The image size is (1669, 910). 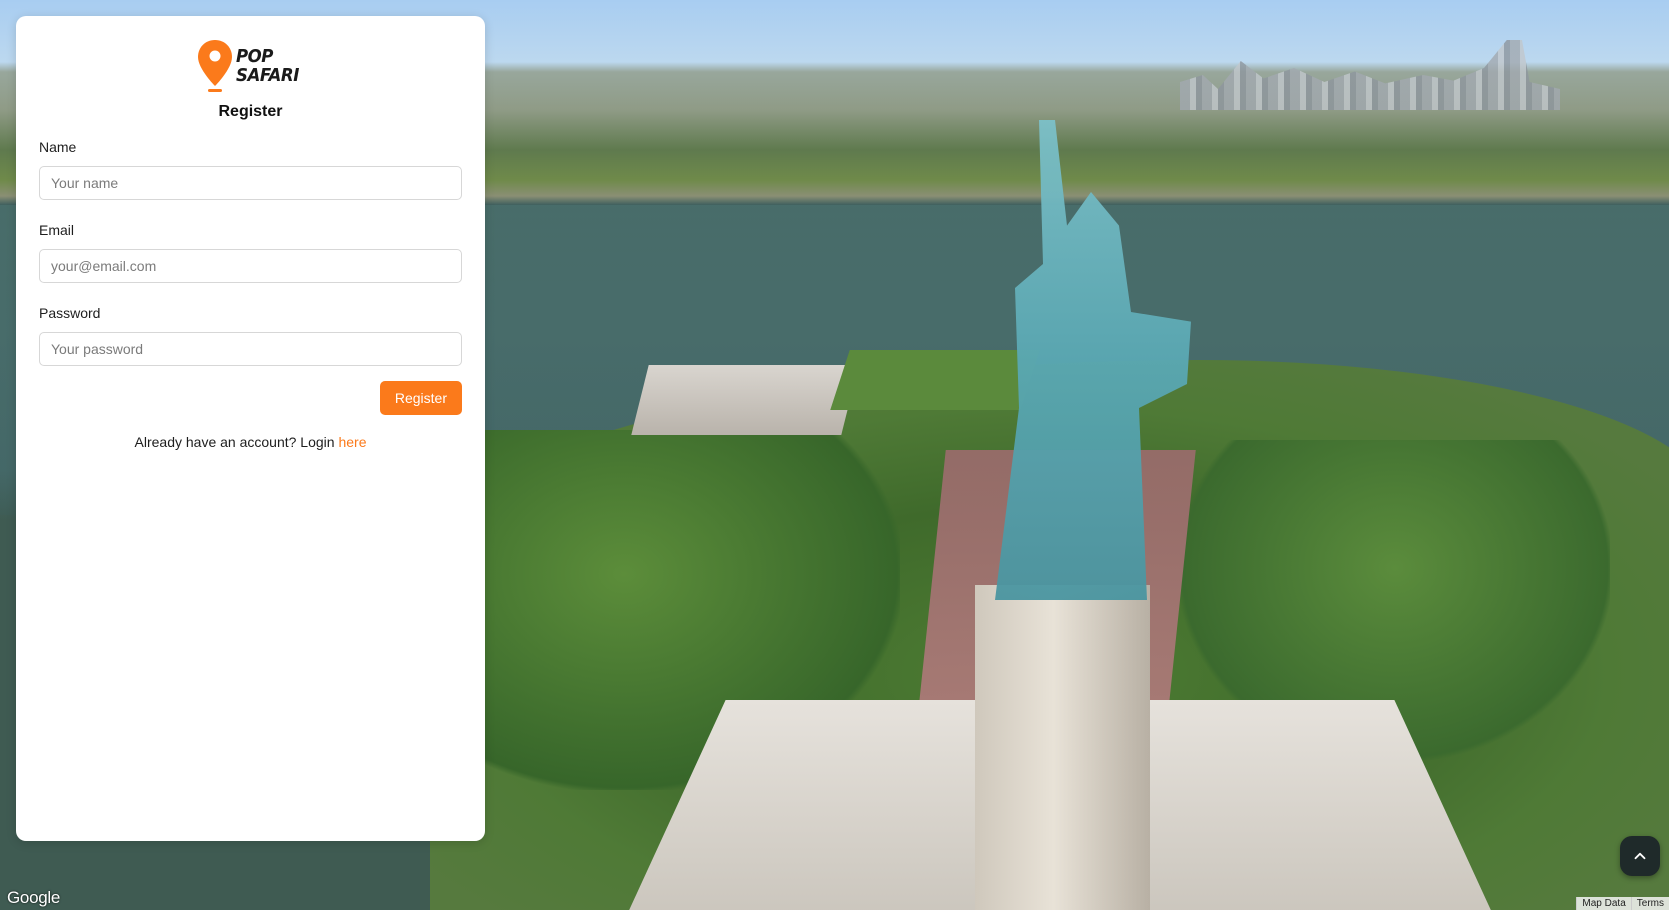 What do you see at coordinates (215, 66) in the screenshot?
I see `map-pin-icon` at bounding box center [215, 66].